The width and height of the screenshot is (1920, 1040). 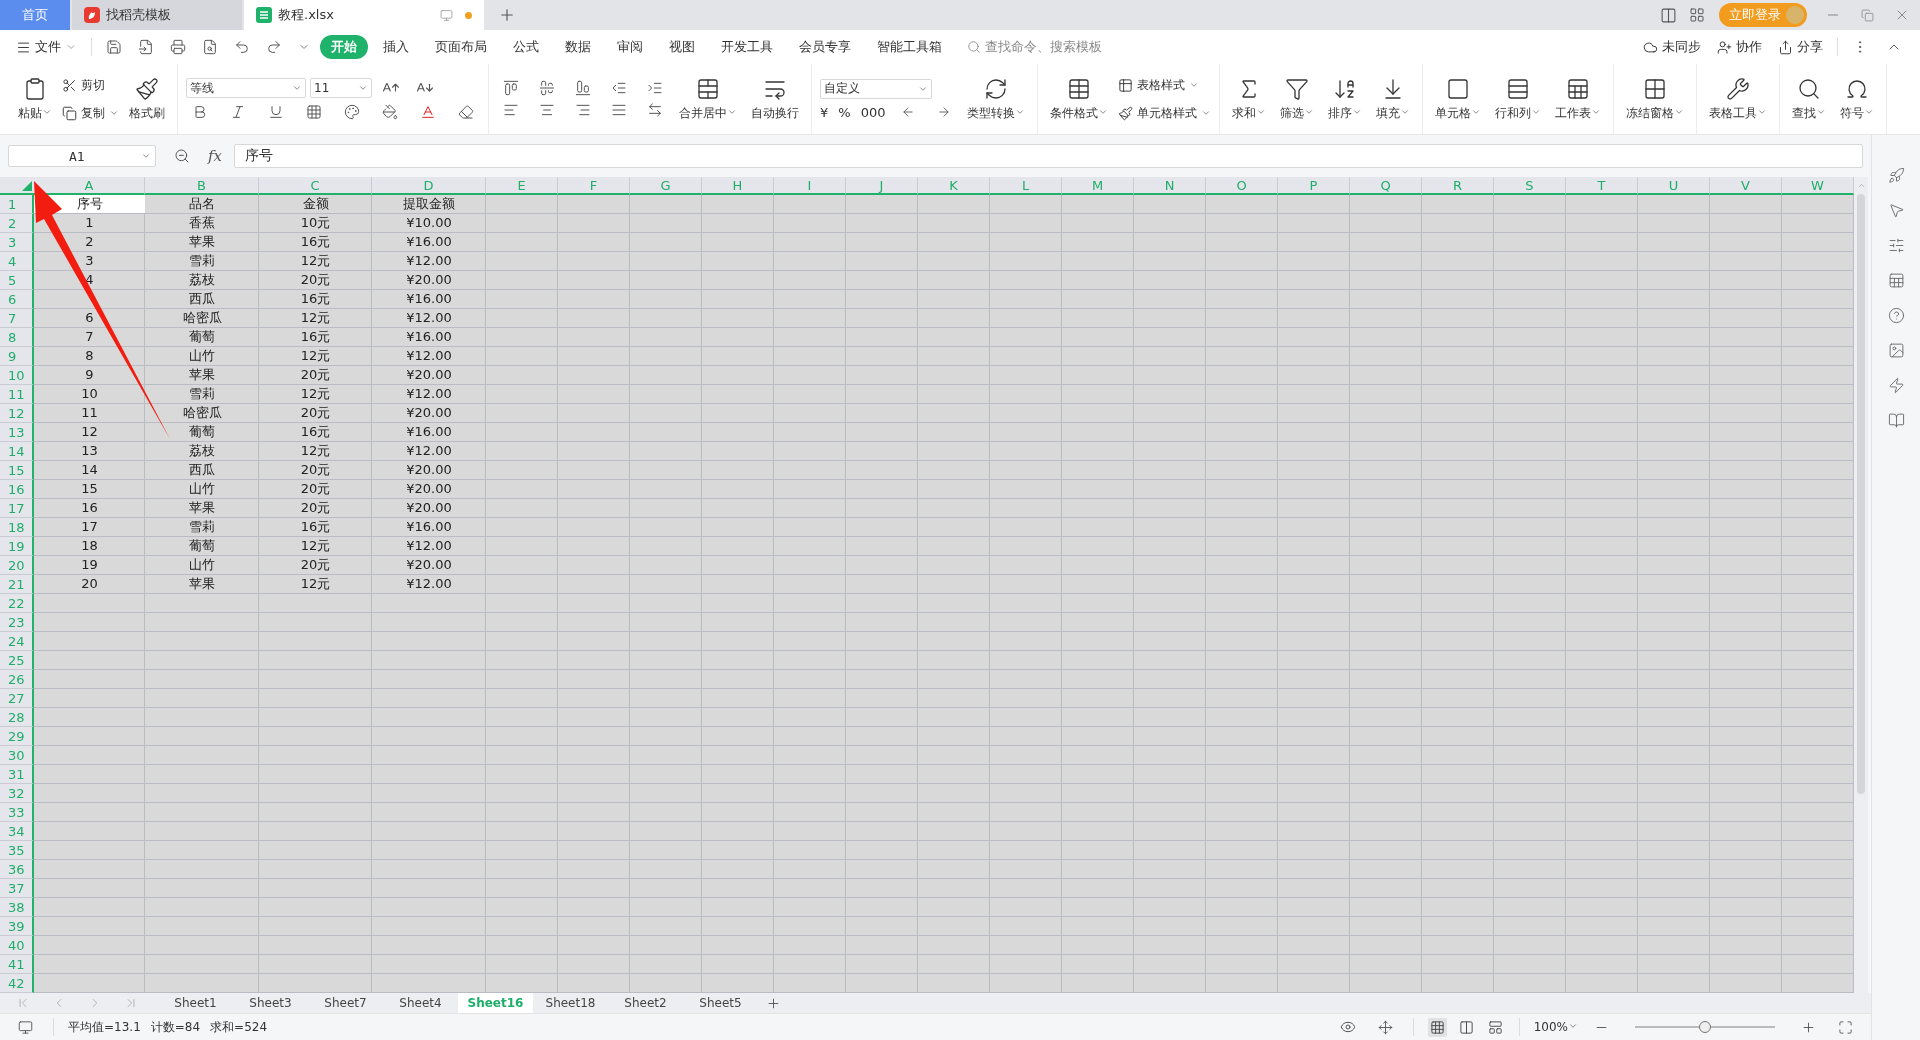 What do you see at coordinates (17, 280) in the screenshot?
I see `row-header: 5` at bounding box center [17, 280].